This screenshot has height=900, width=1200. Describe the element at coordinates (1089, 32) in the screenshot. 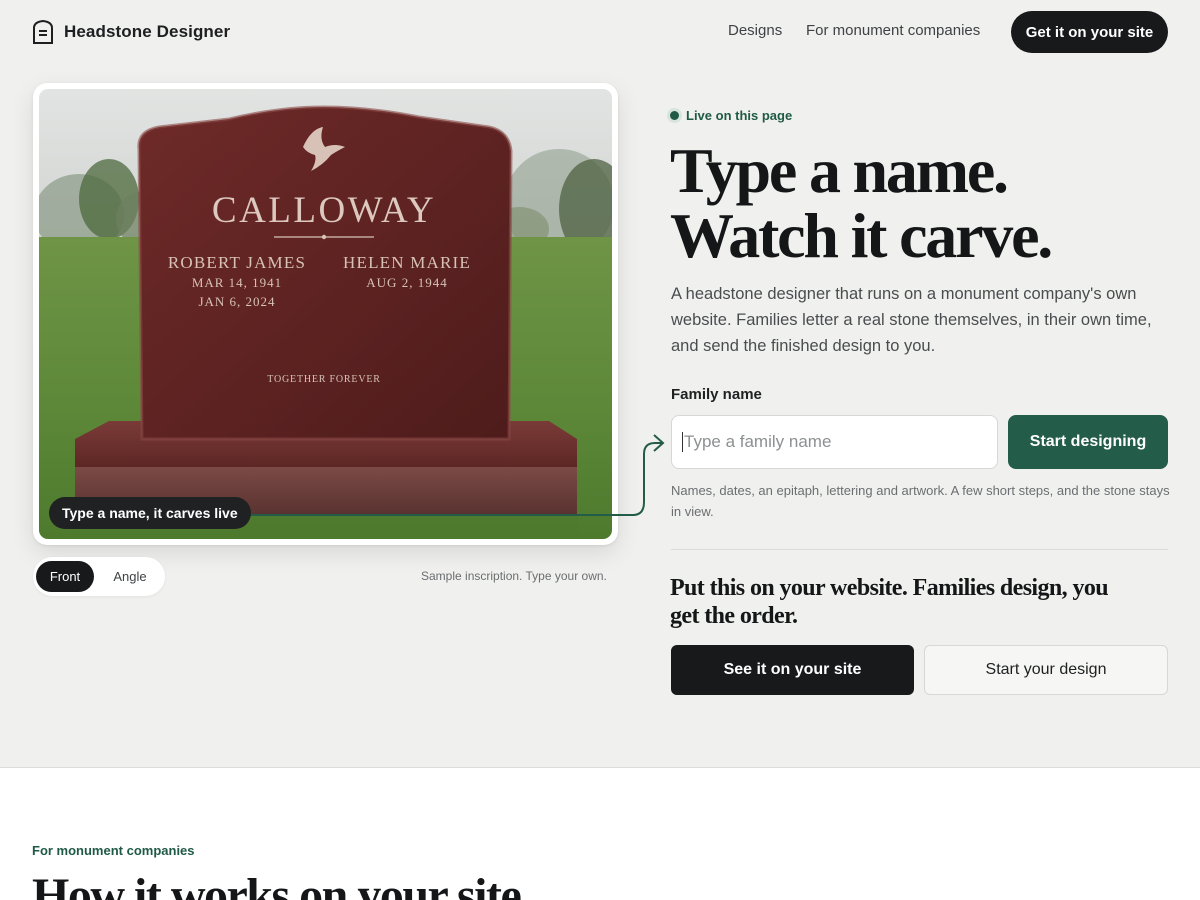

I see `get-it-on-your-site-button: Get it on your site` at that location.